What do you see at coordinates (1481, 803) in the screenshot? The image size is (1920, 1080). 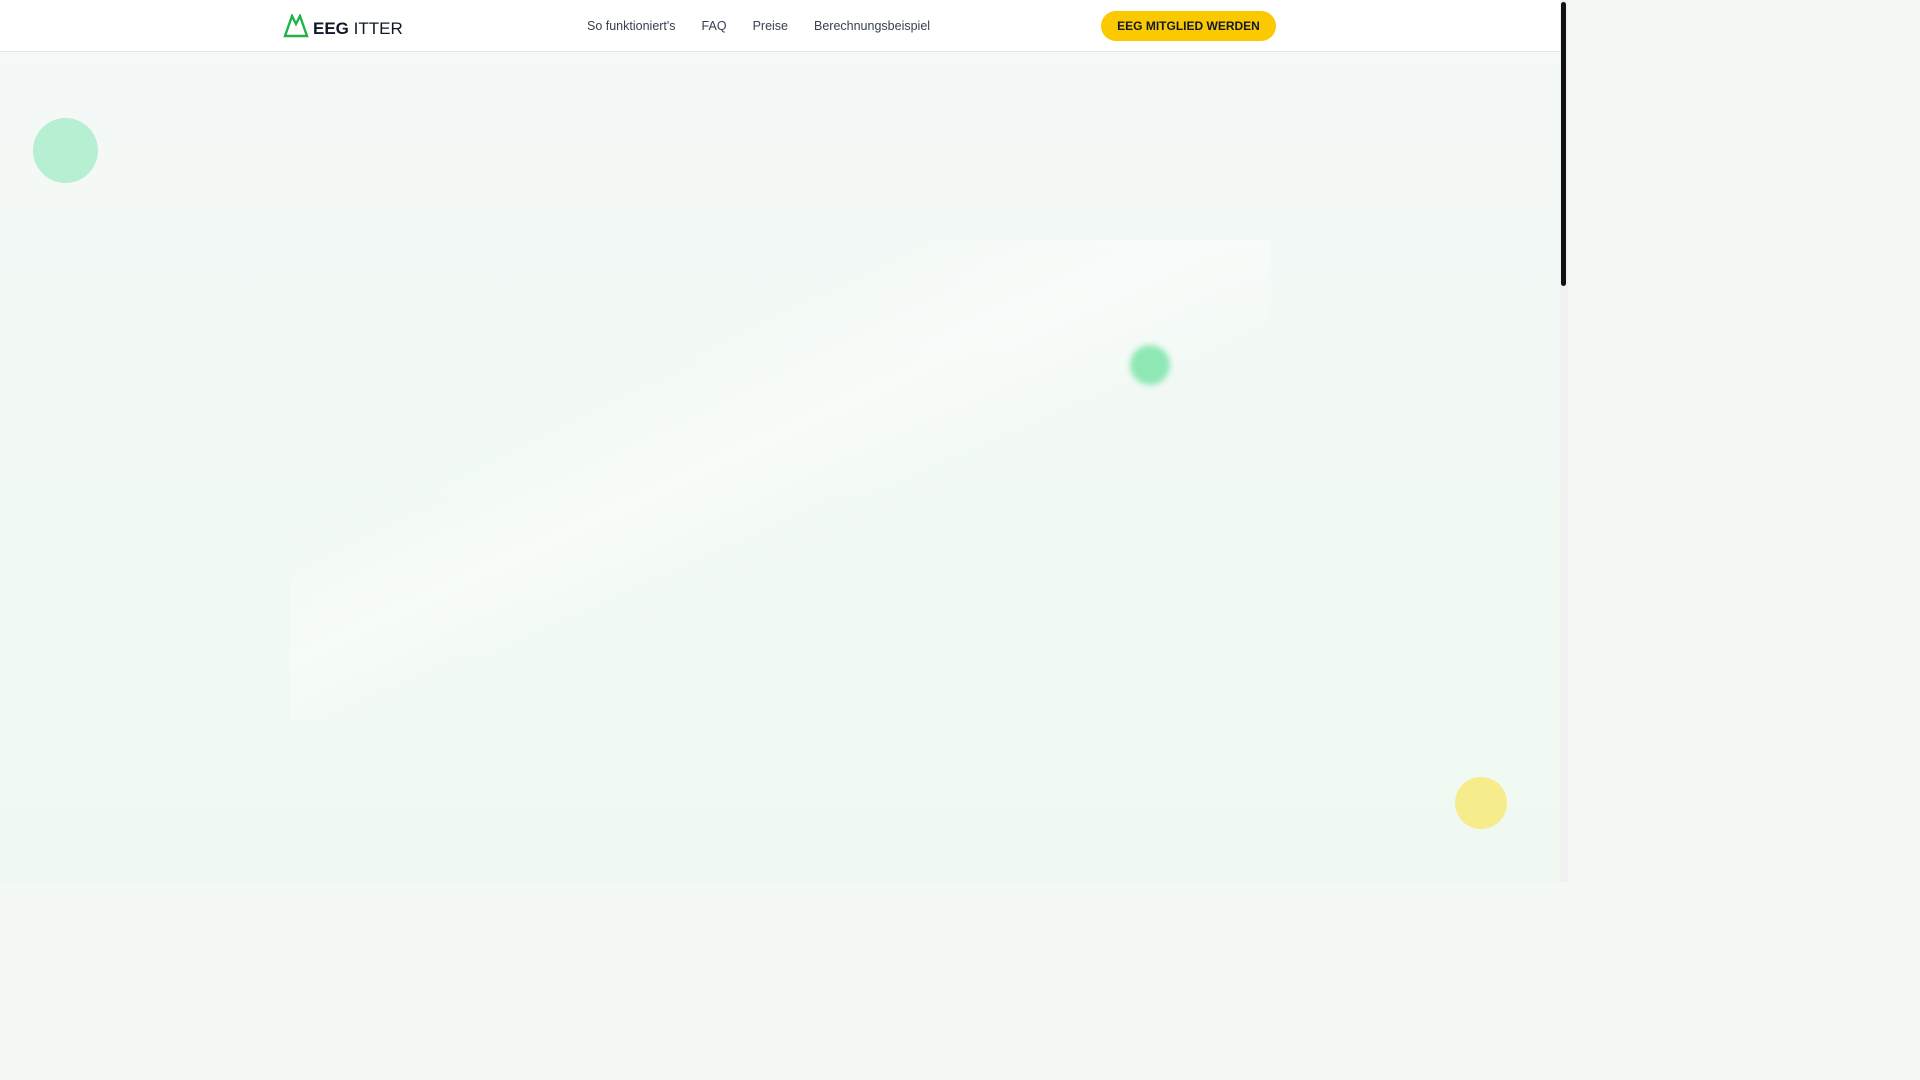 I see `decorative-yellow-circle` at bounding box center [1481, 803].